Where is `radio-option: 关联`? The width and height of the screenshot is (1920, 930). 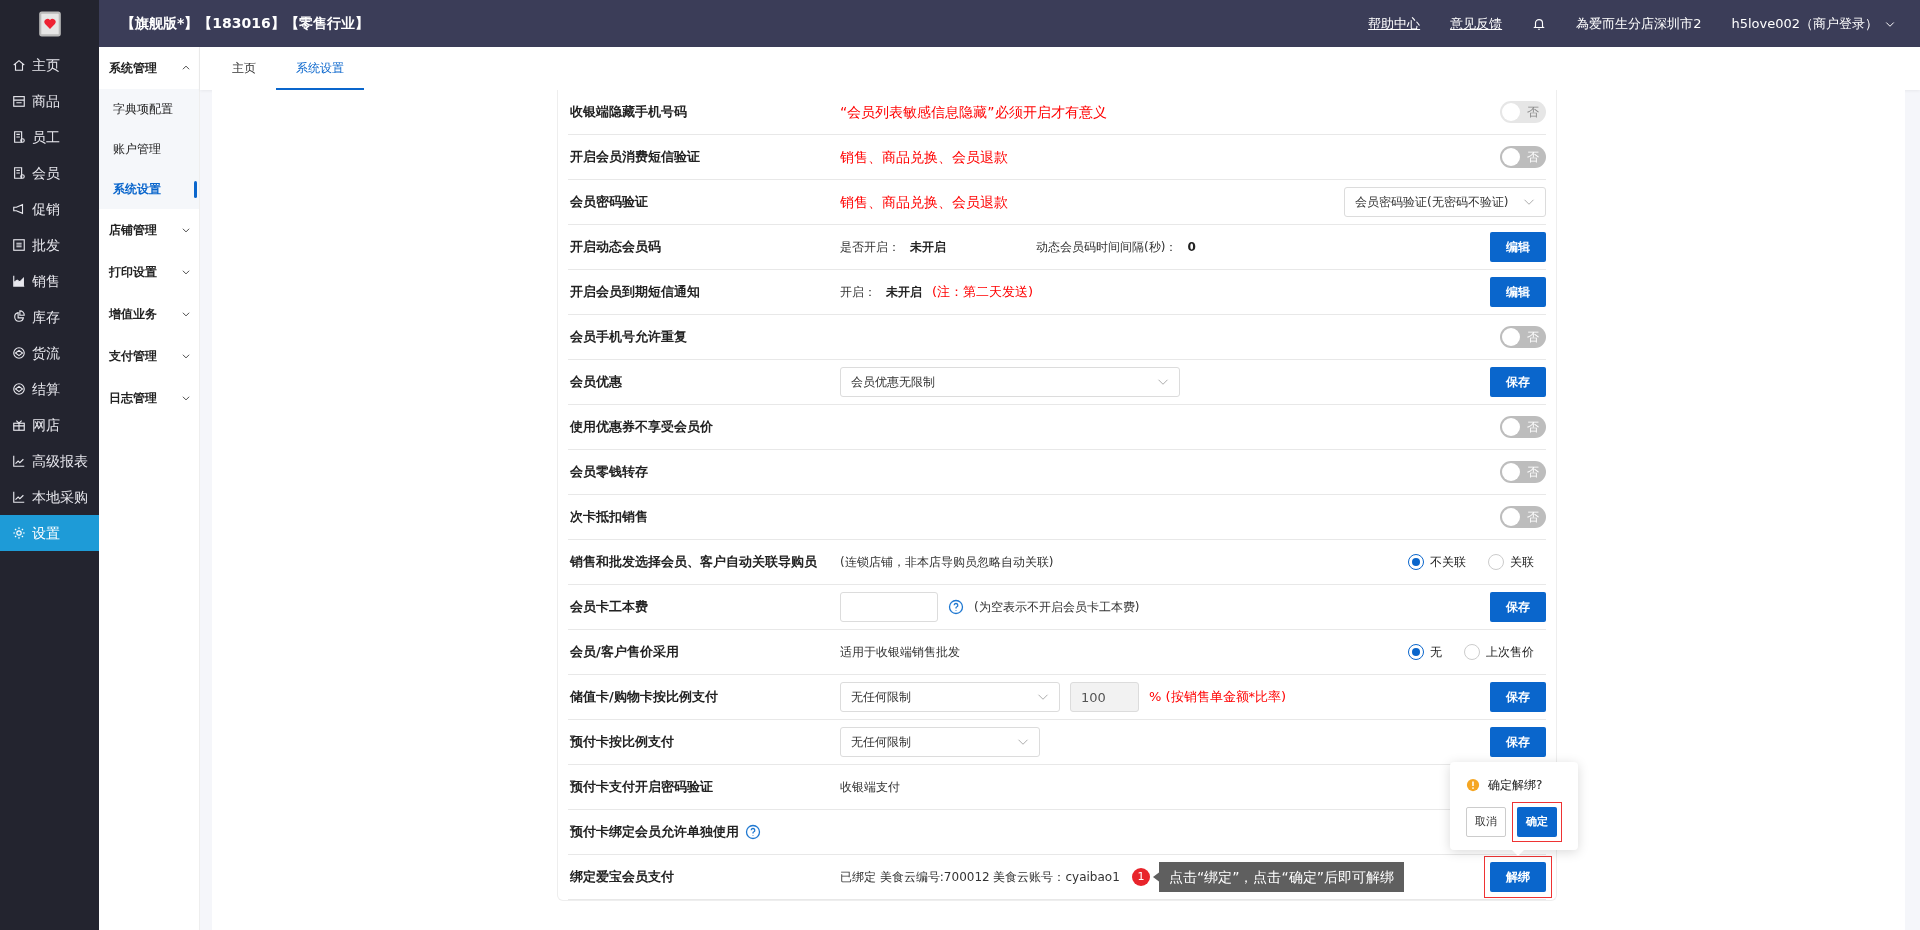
radio-option: 关联 is located at coordinates (1511, 562).